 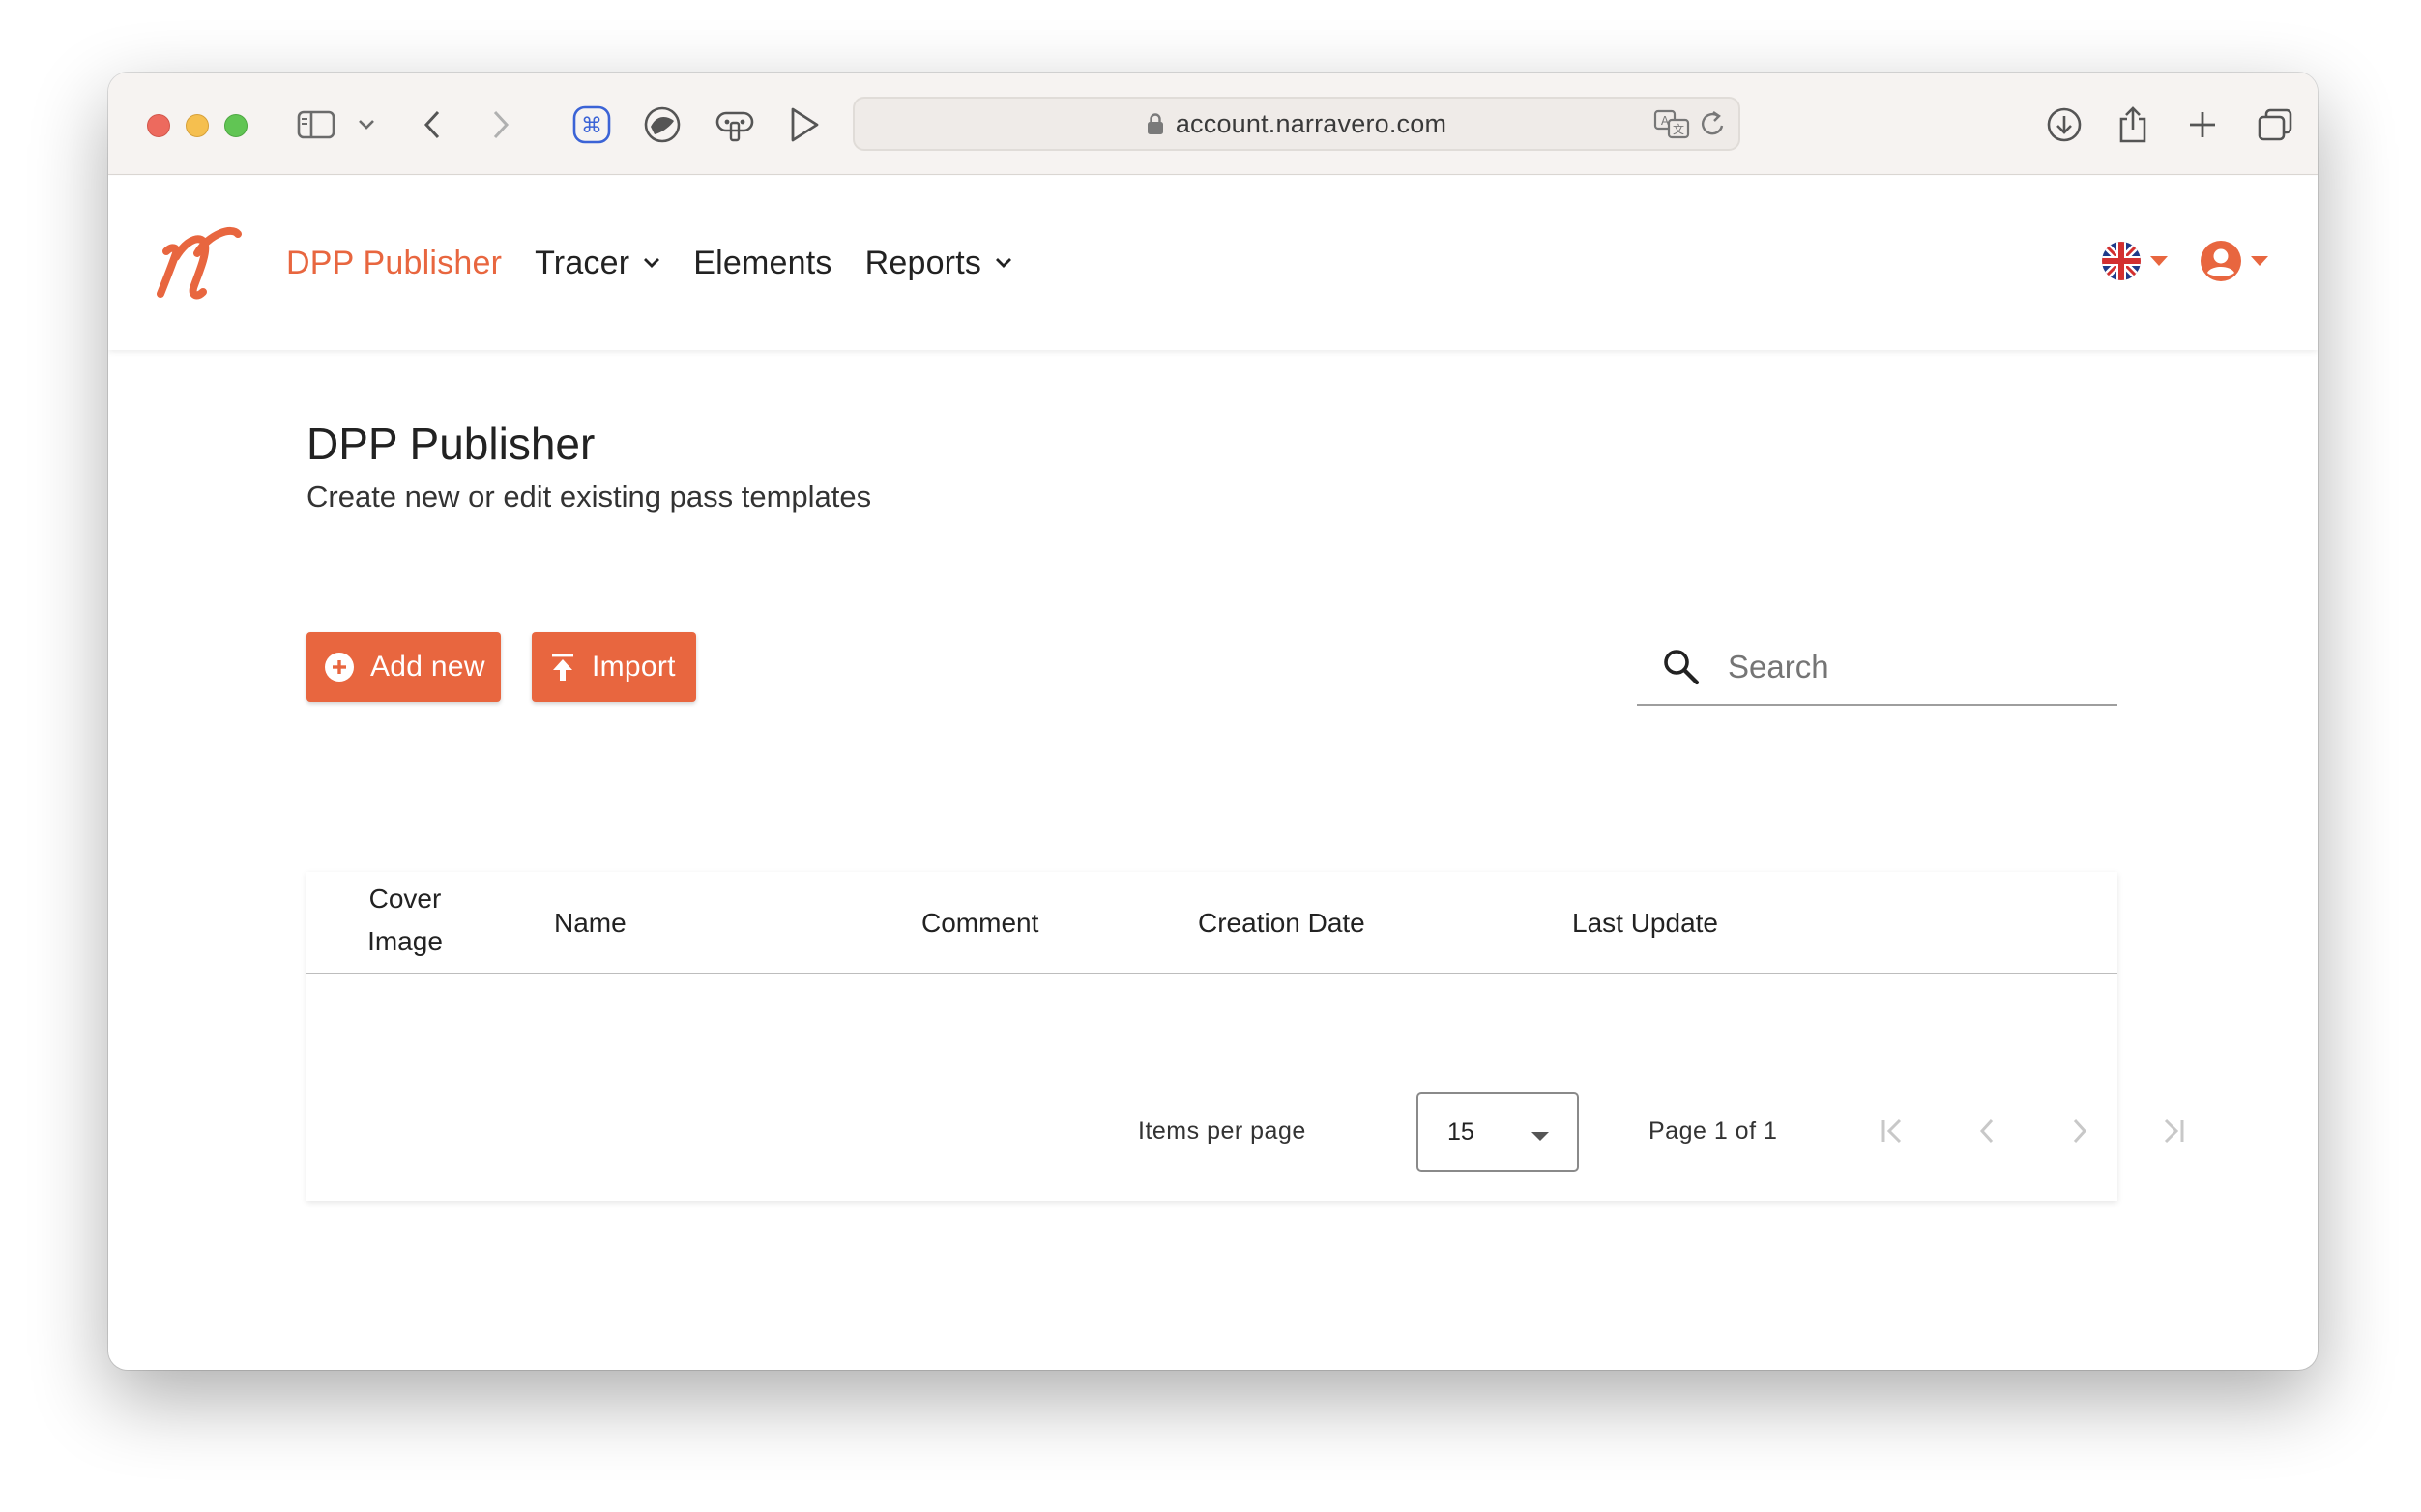 I want to click on close-window-button, so click(x=158, y=125).